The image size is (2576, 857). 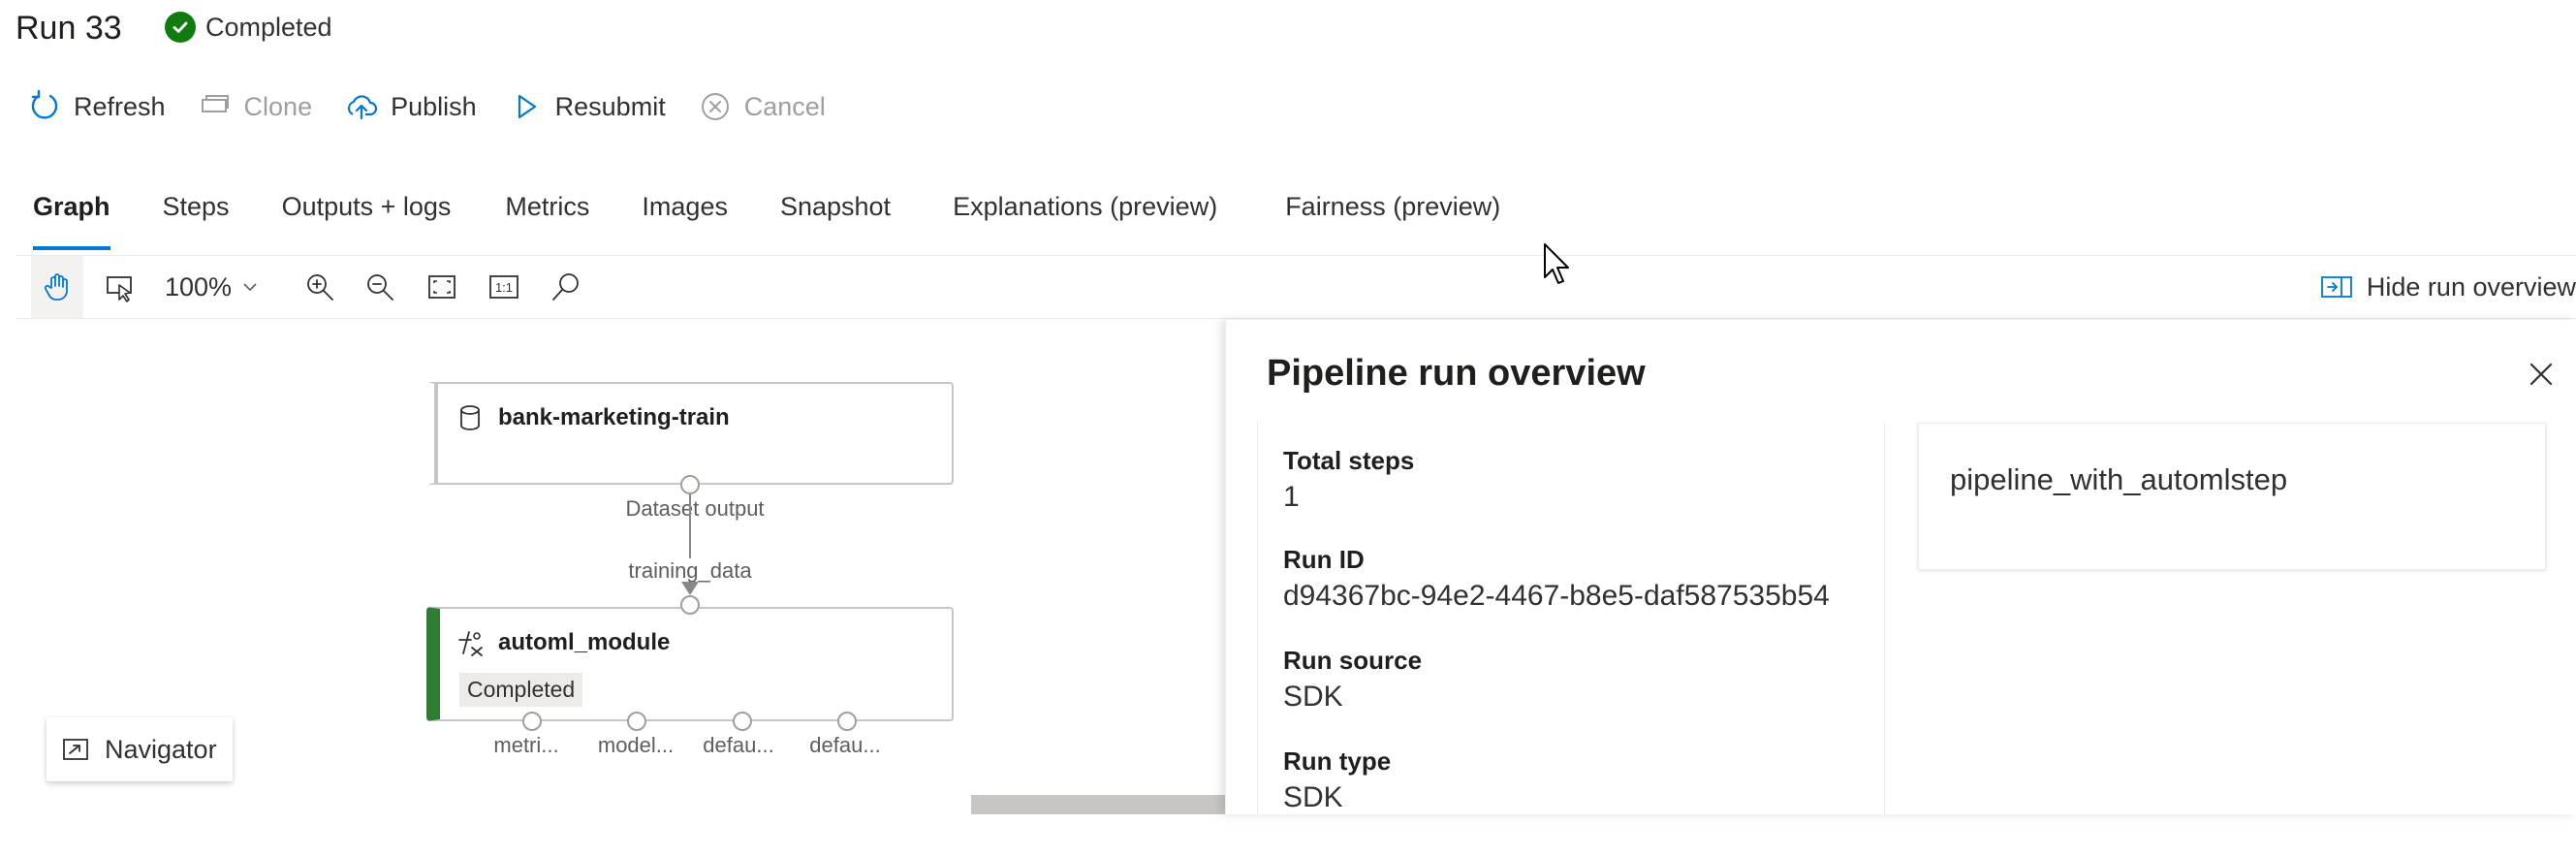 I want to click on navigator-button: Navigator, so click(x=140, y=749).